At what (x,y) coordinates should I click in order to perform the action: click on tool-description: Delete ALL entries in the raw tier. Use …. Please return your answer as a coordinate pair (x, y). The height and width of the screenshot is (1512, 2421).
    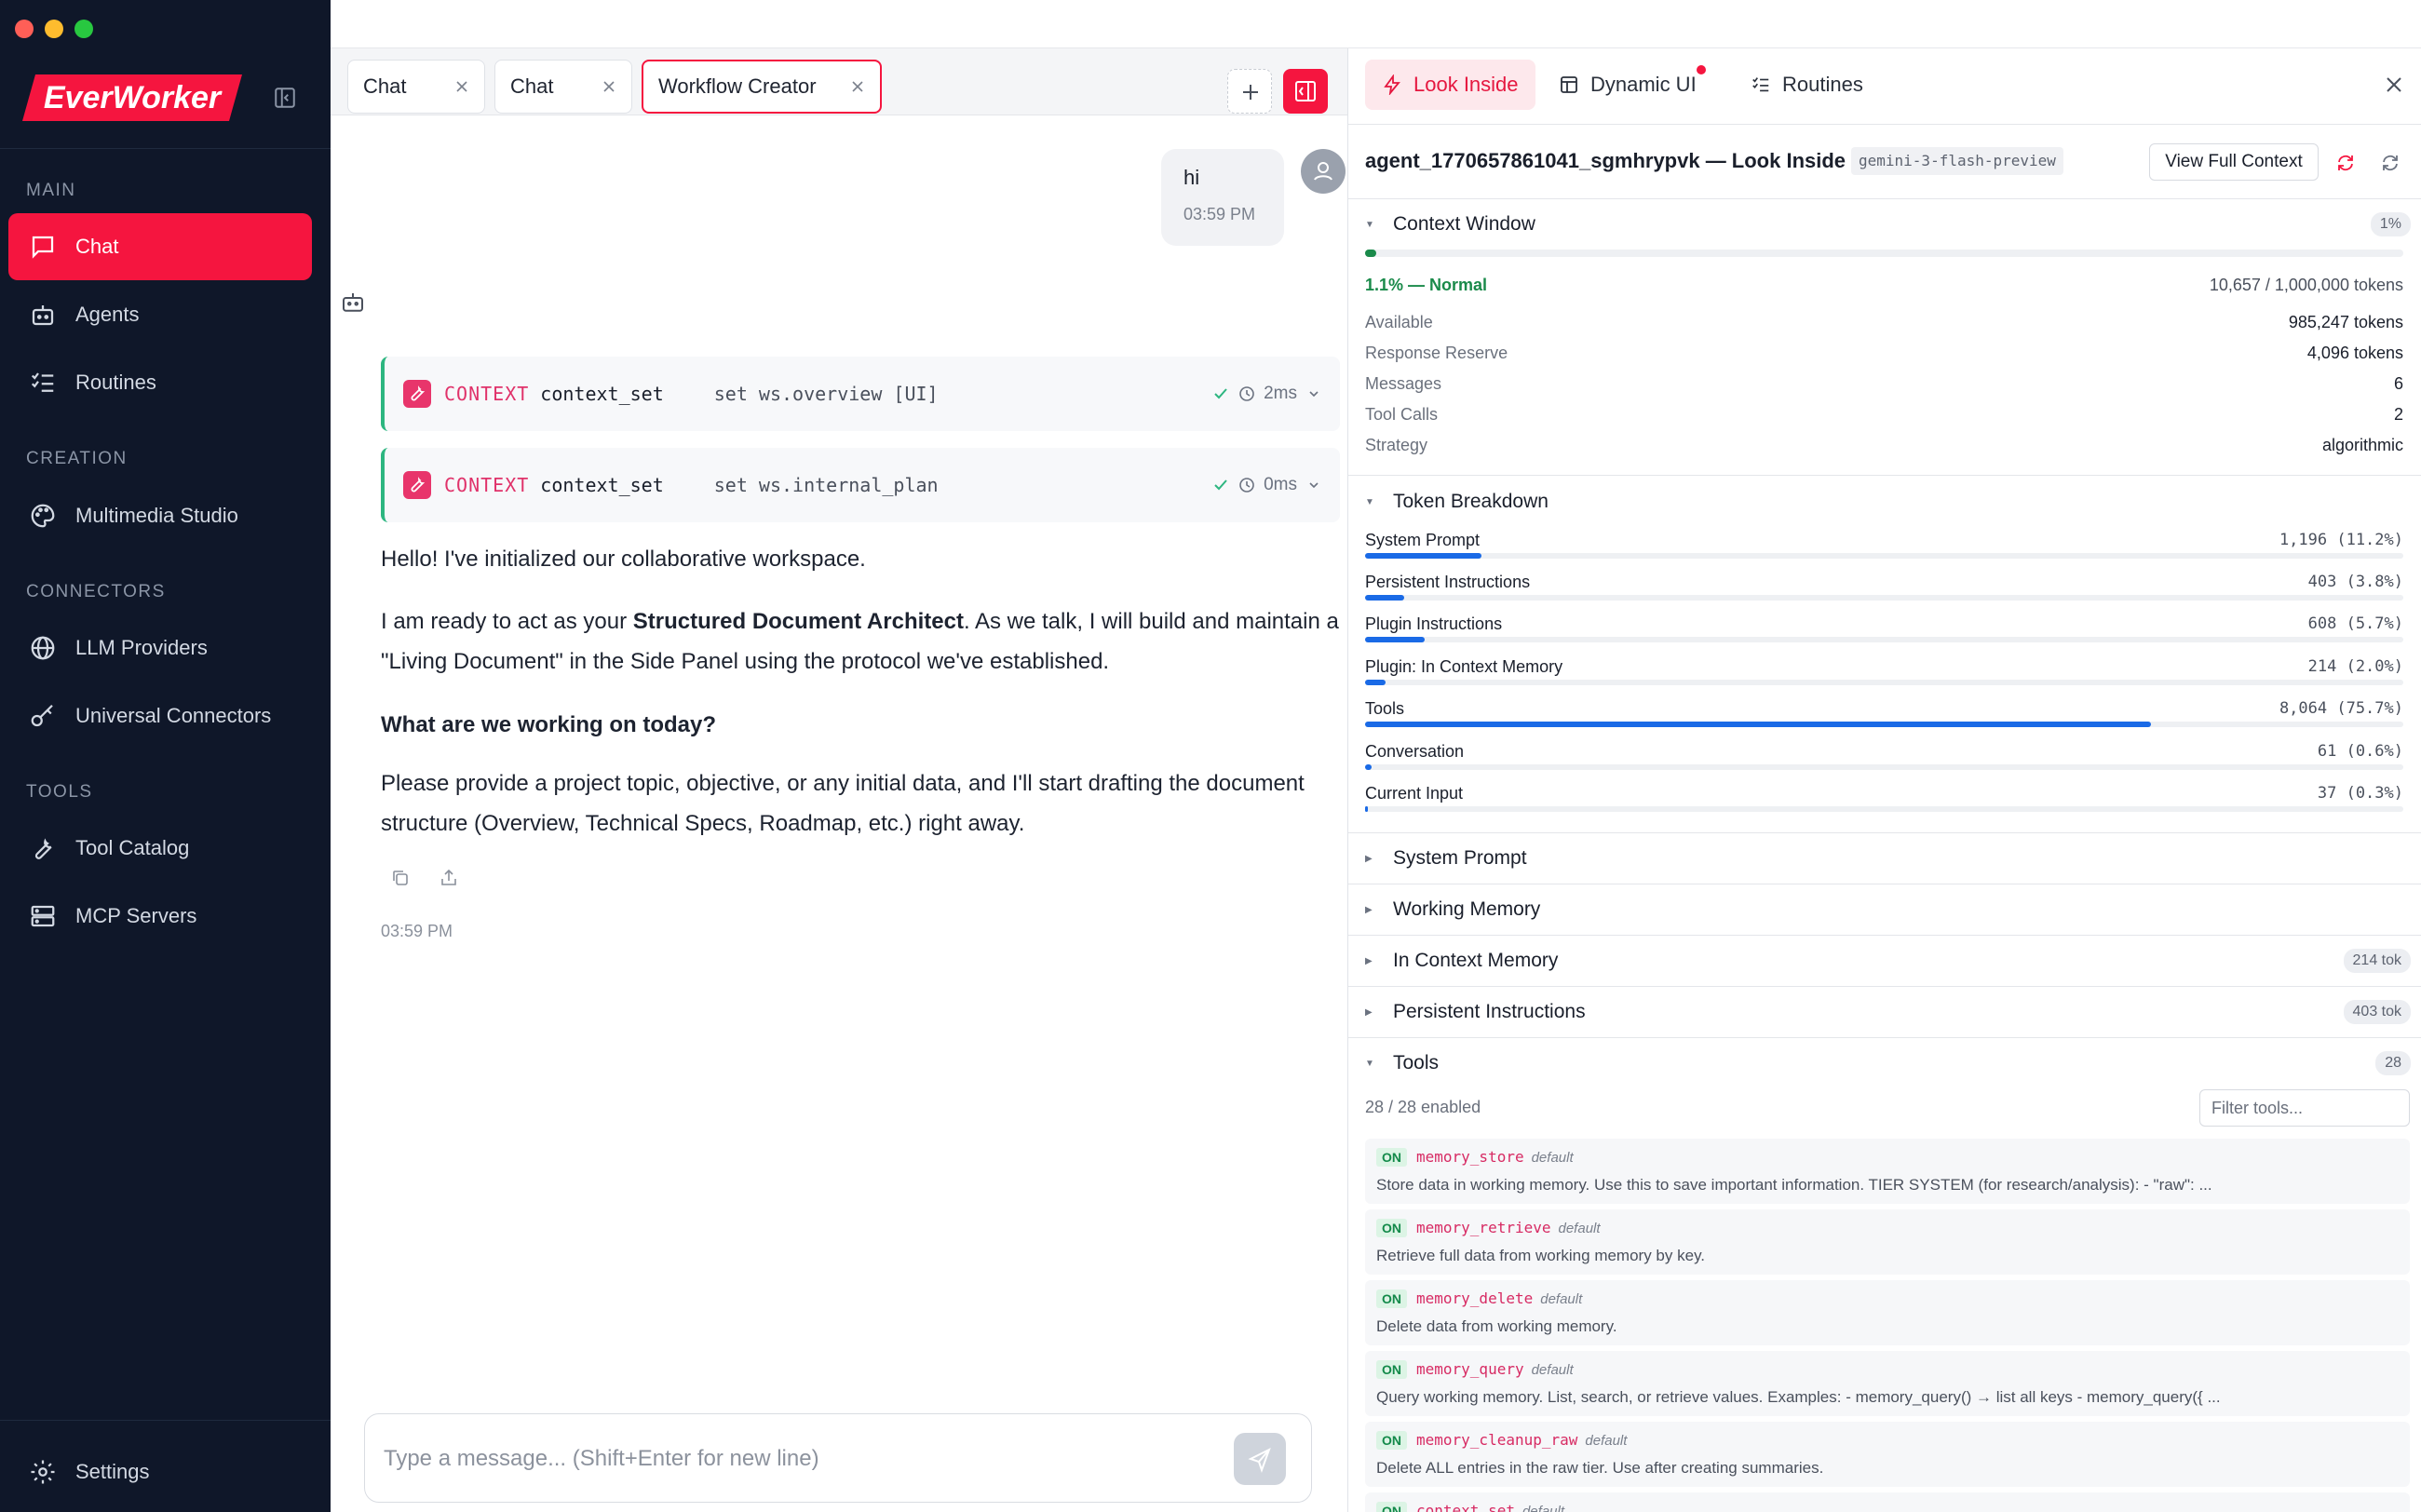
    Looking at the image, I should click on (1600, 1468).